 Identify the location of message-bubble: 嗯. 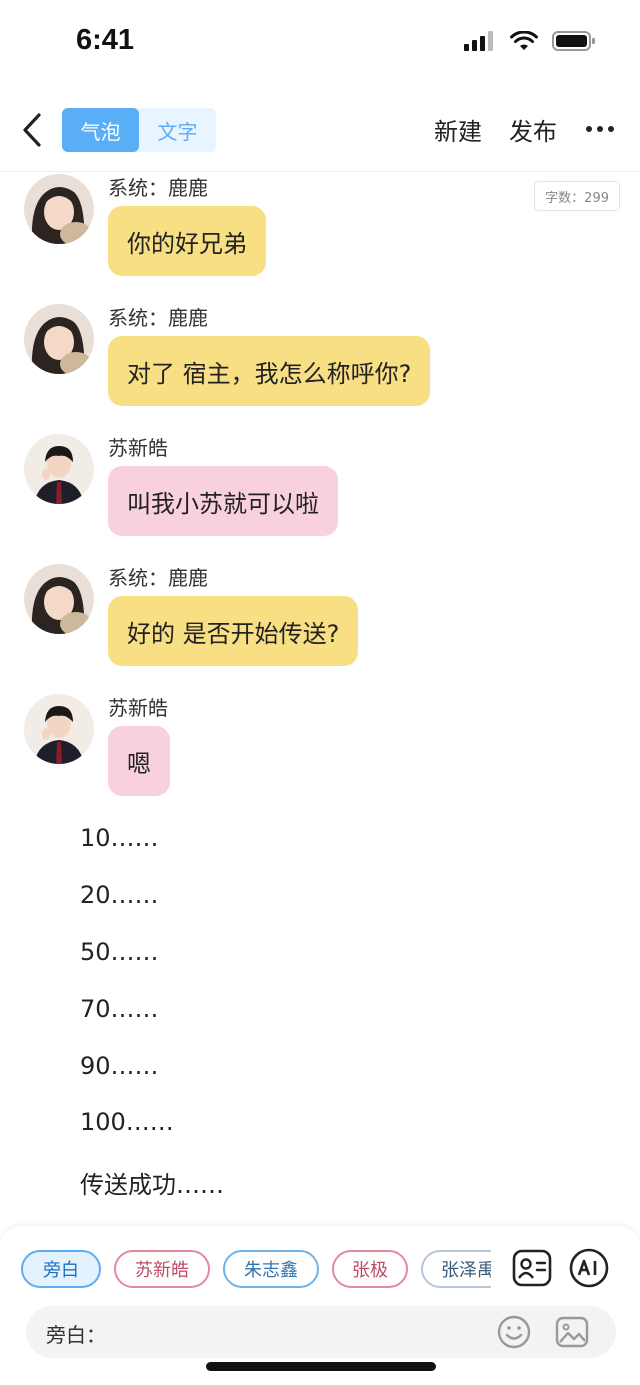
(139, 761).